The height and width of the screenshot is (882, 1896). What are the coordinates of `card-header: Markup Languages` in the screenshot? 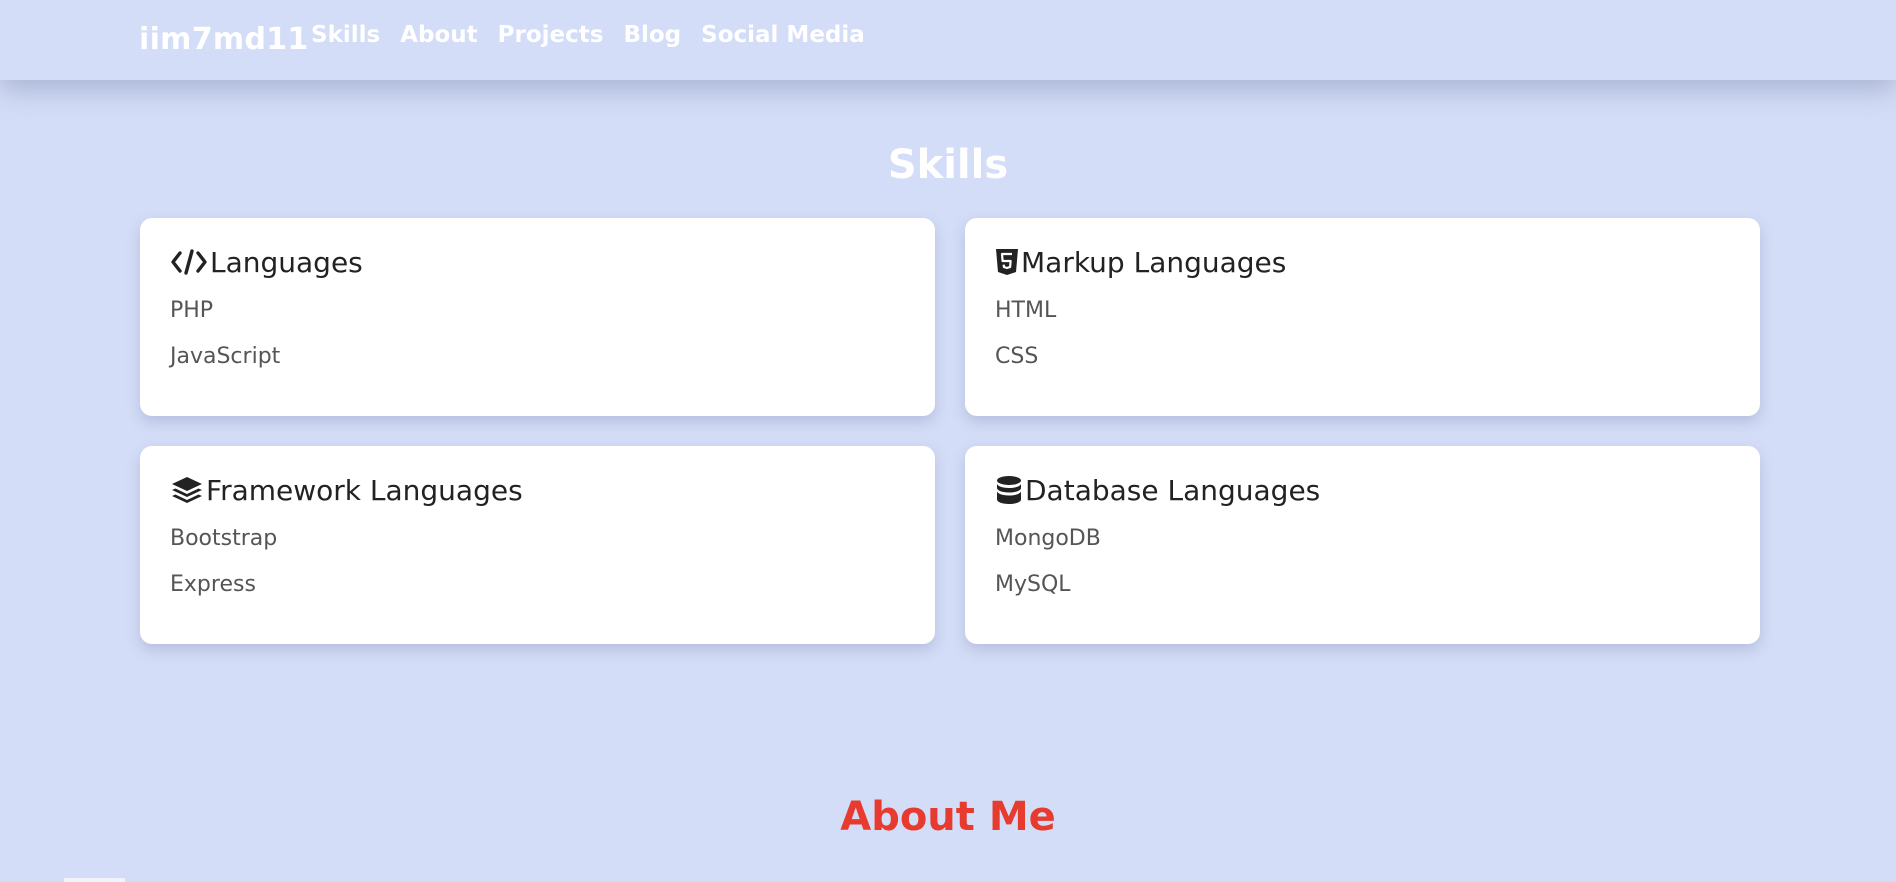 It's located at (1362, 262).